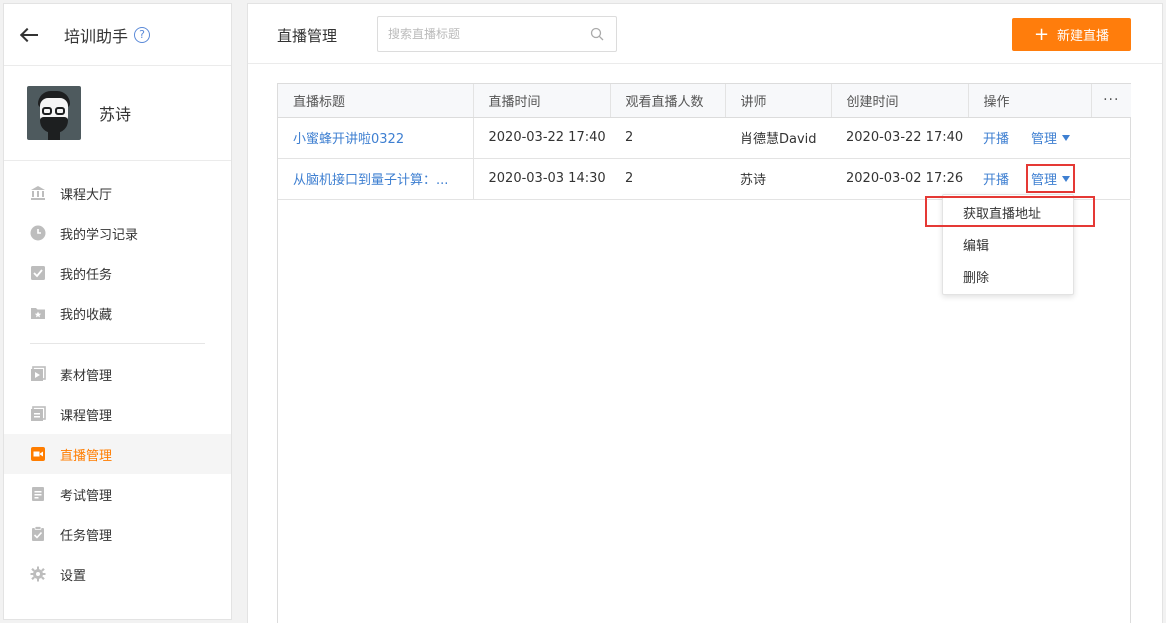  What do you see at coordinates (900, 101) in the screenshot?
I see `column-header-created: 创建时间` at bounding box center [900, 101].